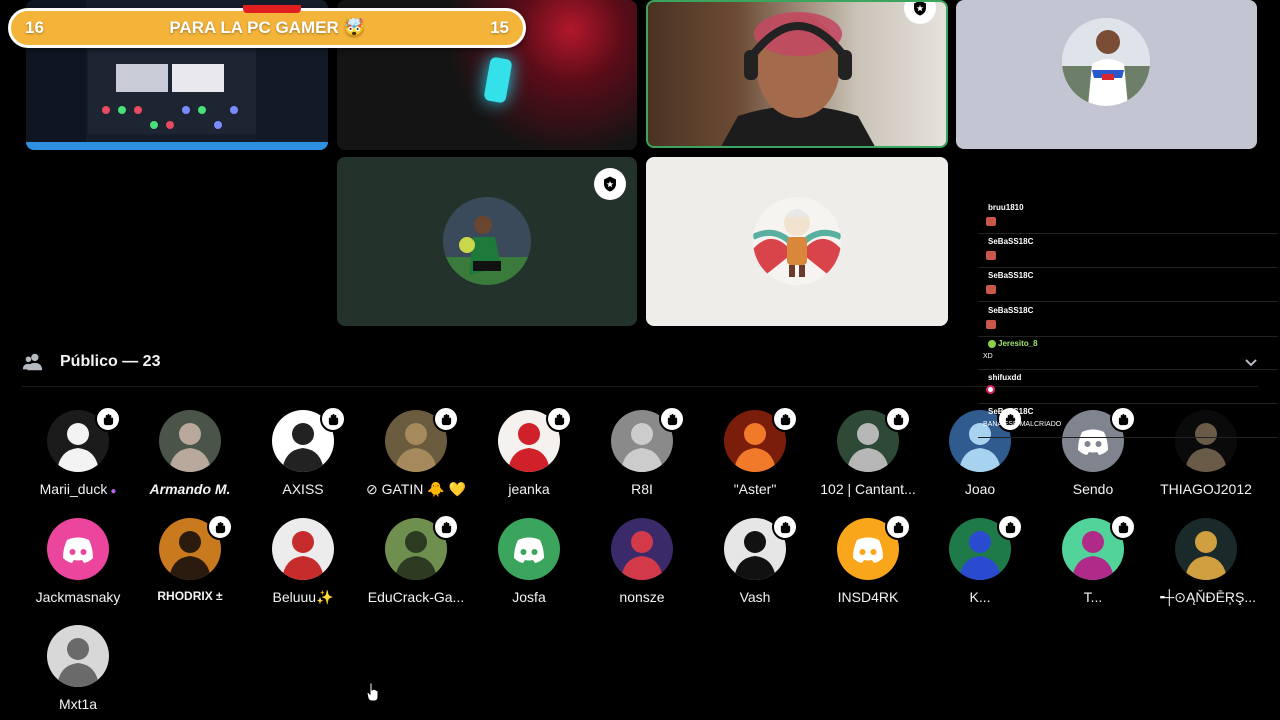 The width and height of the screenshot is (1280, 720). I want to click on audience-member: Mxt1a, so click(78, 668).